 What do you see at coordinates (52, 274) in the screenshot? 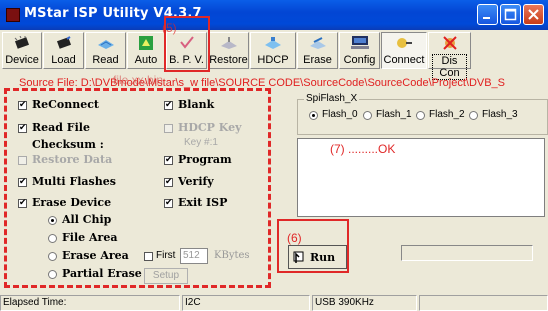
I see `partial-erase-radio` at bounding box center [52, 274].